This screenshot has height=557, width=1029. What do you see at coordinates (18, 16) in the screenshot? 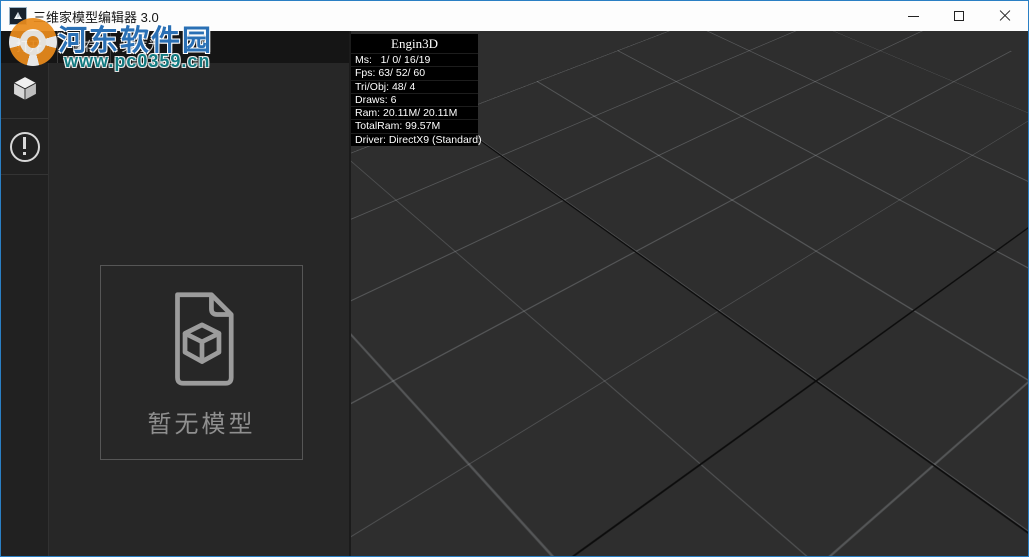
I see `app-icon` at bounding box center [18, 16].